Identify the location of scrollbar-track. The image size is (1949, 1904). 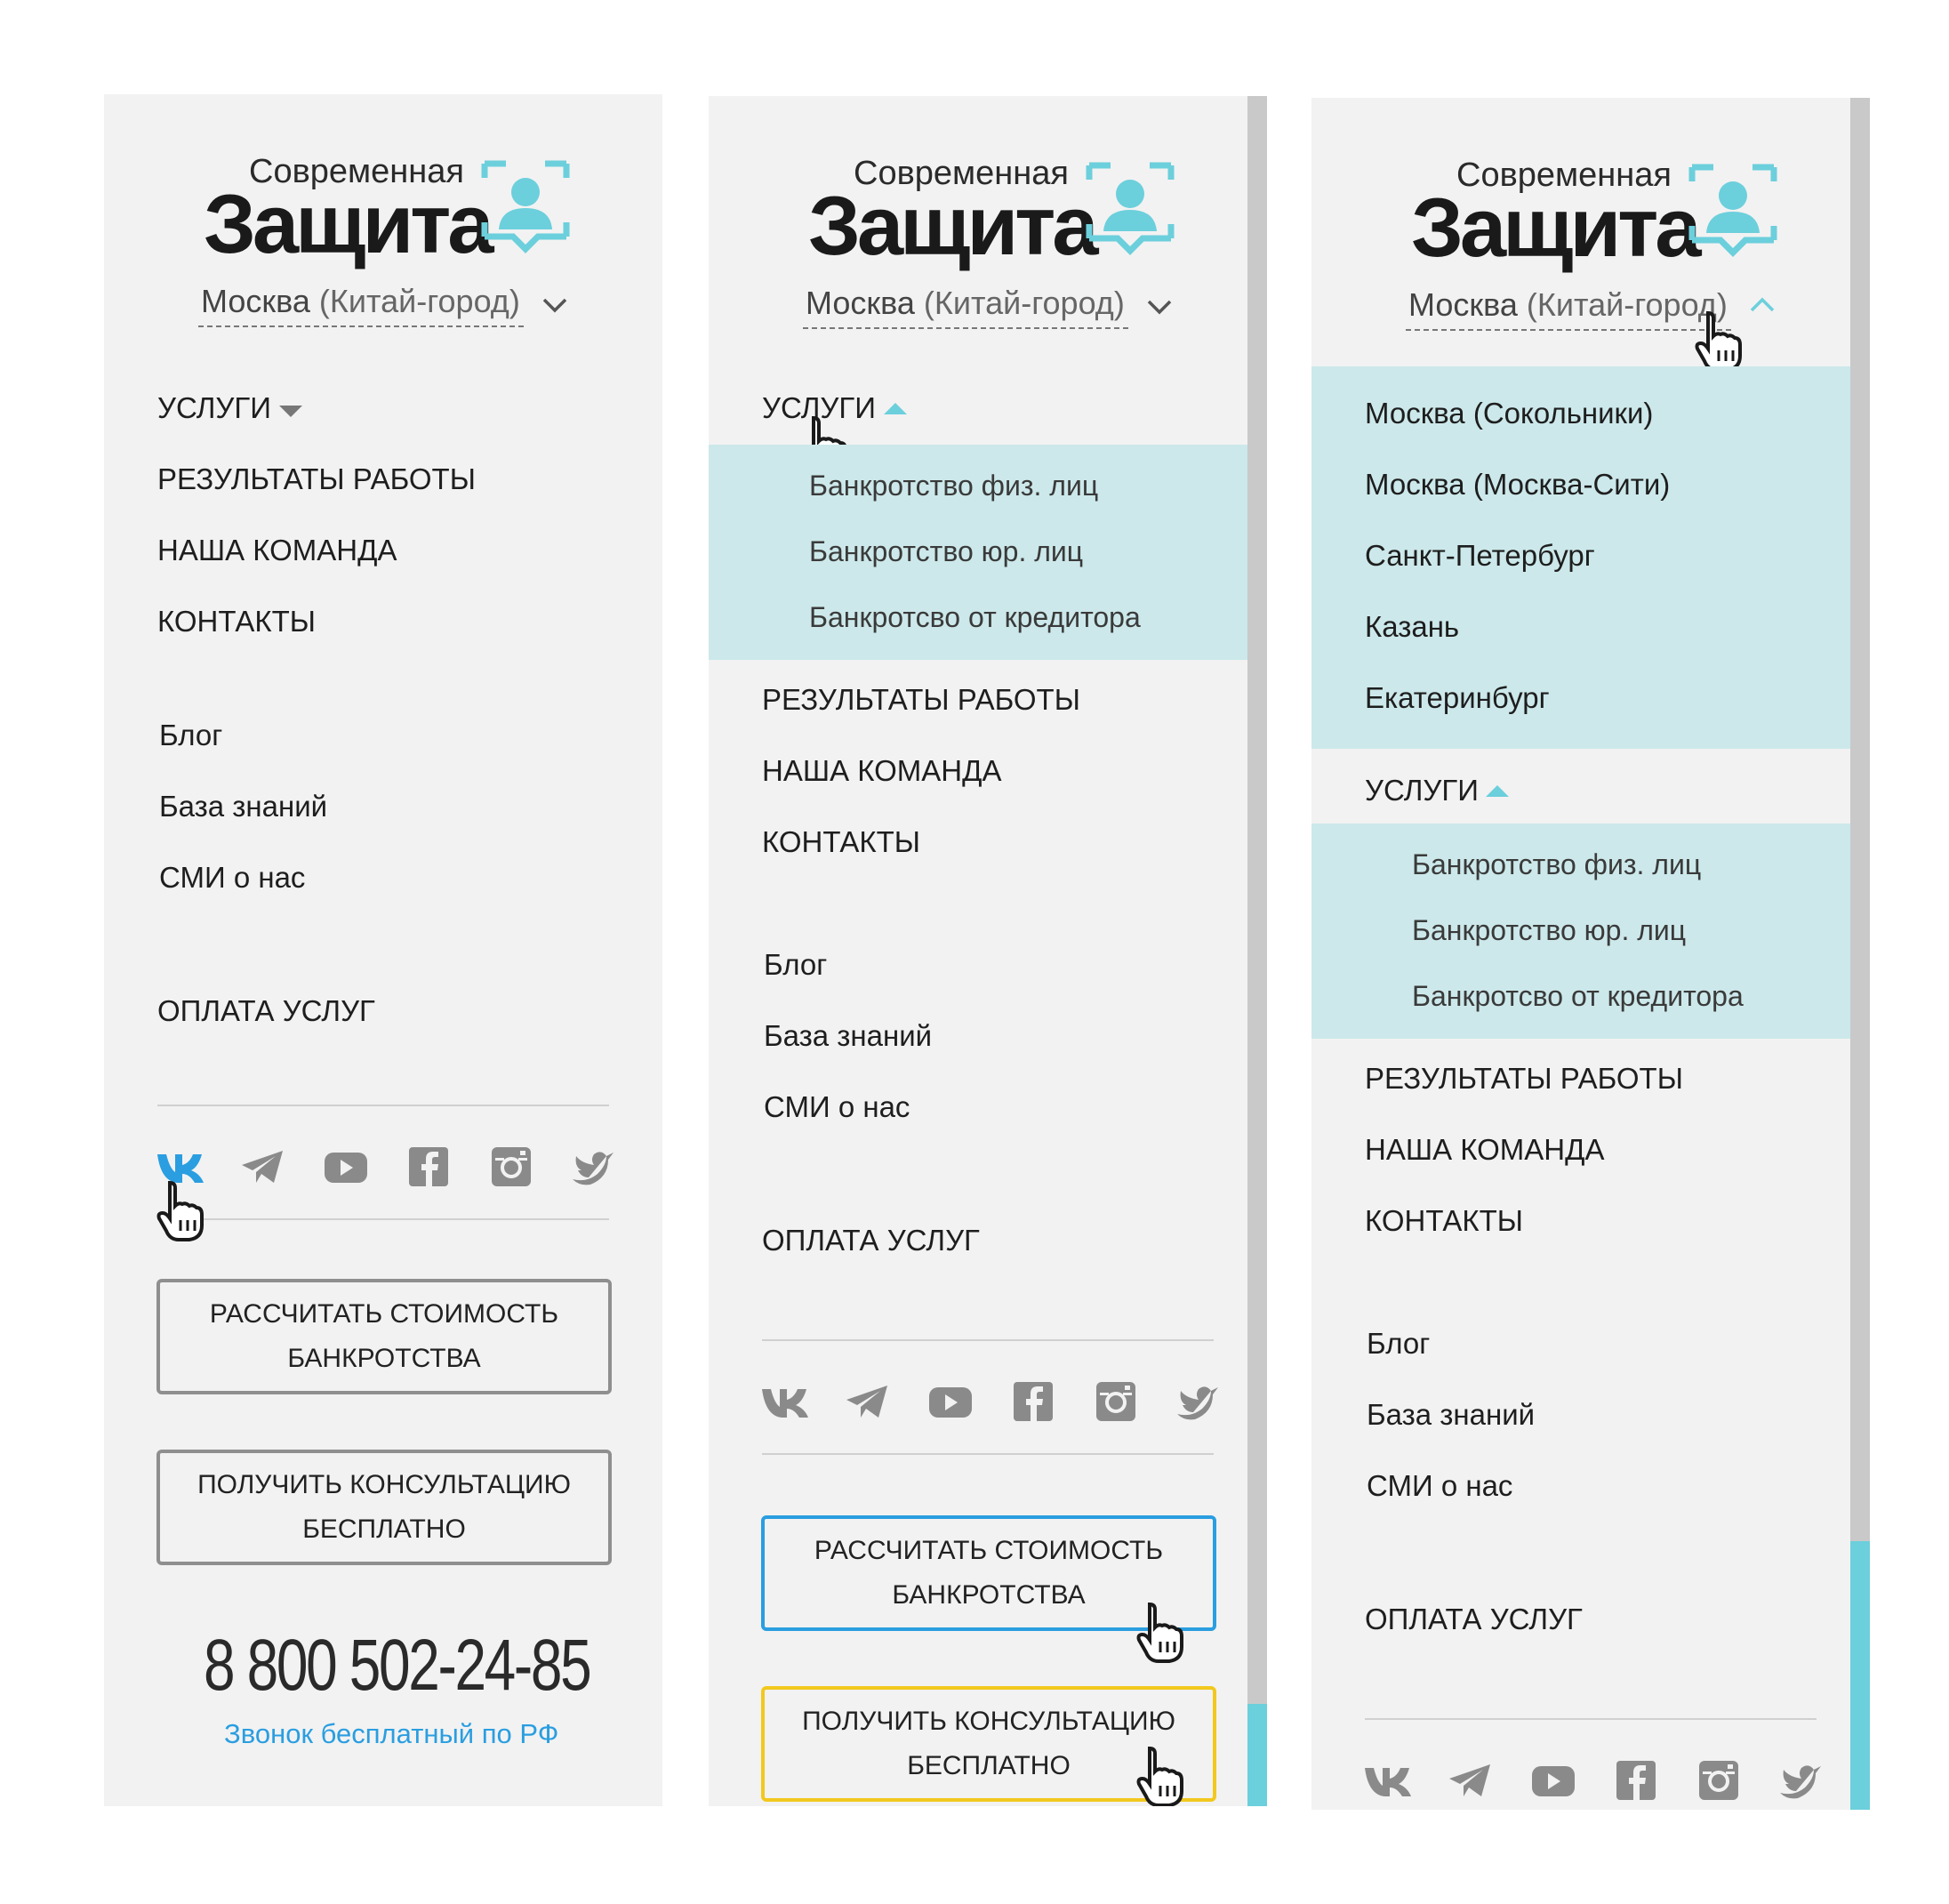
(1257, 951).